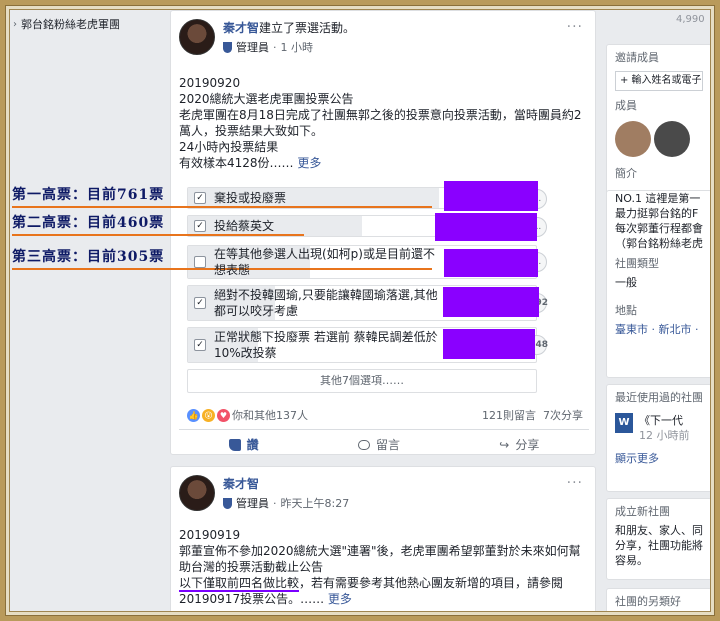 This screenshot has height=621, width=720. Describe the element at coordinates (200, 262) in the screenshot. I see `poll-checkbox` at that location.